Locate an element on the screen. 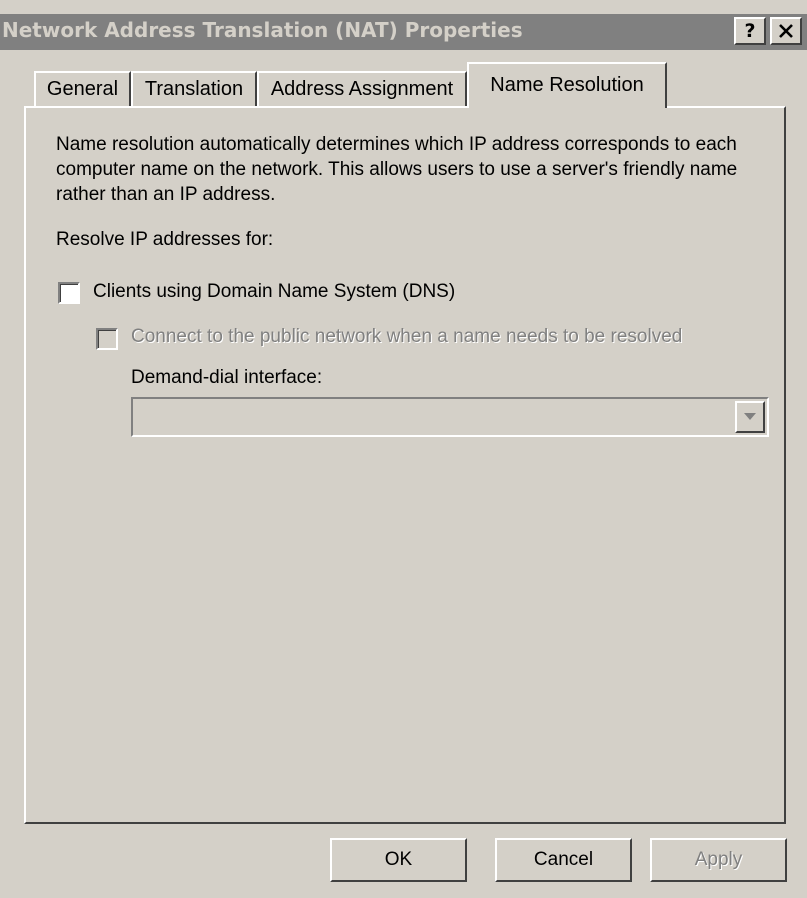  demand-dial-dropdown-button is located at coordinates (750, 417).